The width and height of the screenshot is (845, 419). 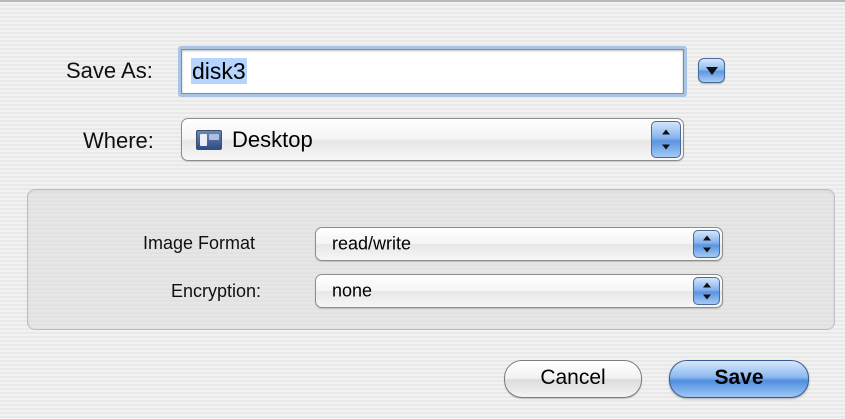 What do you see at coordinates (272, 139) in the screenshot?
I see `where-value: Desktop` at bounding box center [272, 139].